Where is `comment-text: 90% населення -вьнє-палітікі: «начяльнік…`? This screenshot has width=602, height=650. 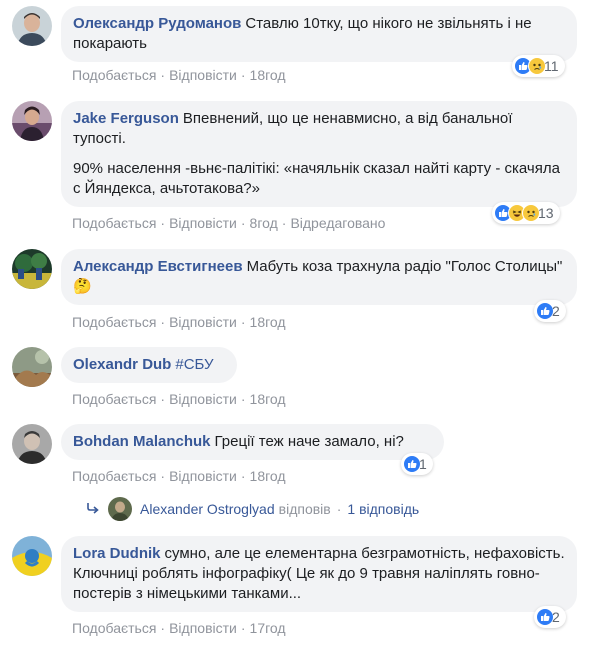
comment-text: 90% населення -вьнє-палітікі: «начяльнік… is located at coordinates (316, 178).